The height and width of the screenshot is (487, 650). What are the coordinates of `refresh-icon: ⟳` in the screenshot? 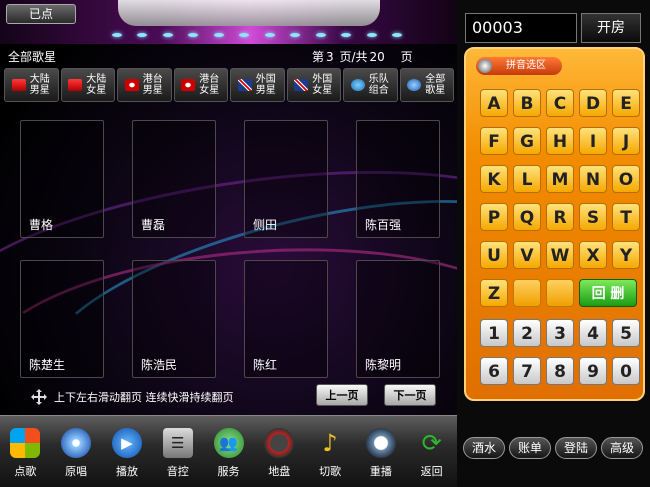 It's located at (431, 443).